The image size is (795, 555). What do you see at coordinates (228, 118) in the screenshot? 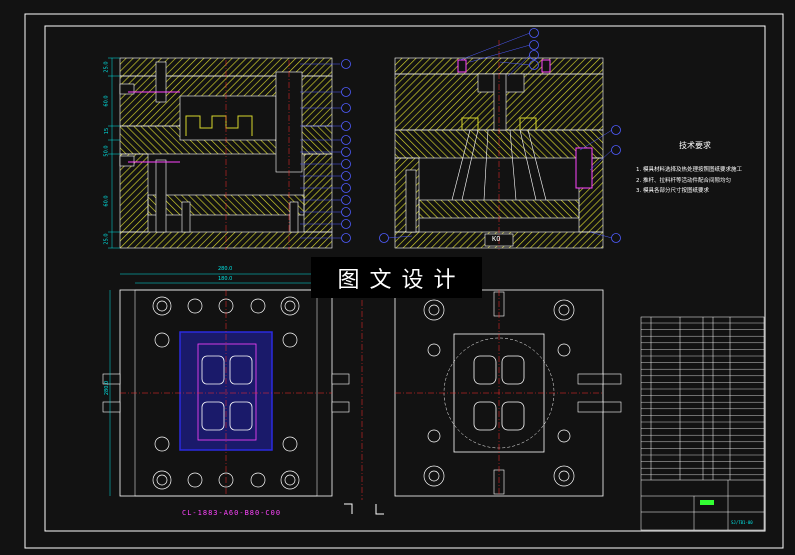
I see `cavity-insert` at bounding box center [228, 118].